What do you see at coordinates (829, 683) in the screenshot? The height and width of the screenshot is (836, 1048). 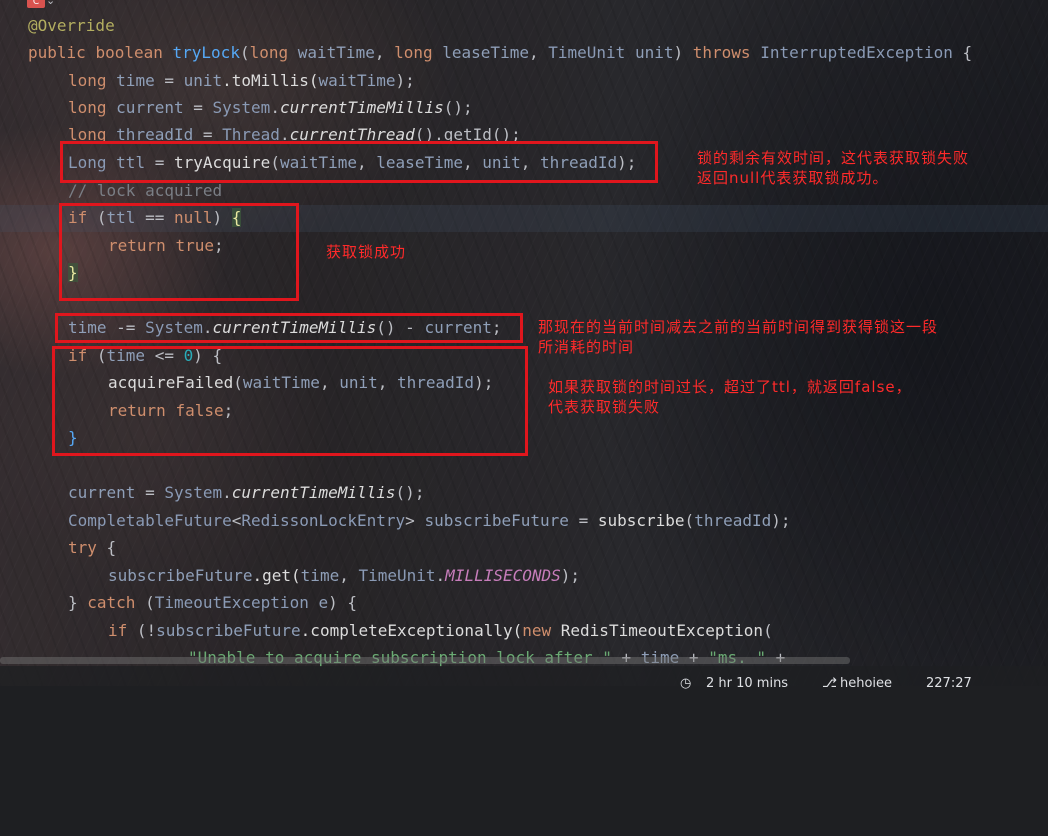 I see `git-branch-icon: ⎇` at bounding box center [829, 683].